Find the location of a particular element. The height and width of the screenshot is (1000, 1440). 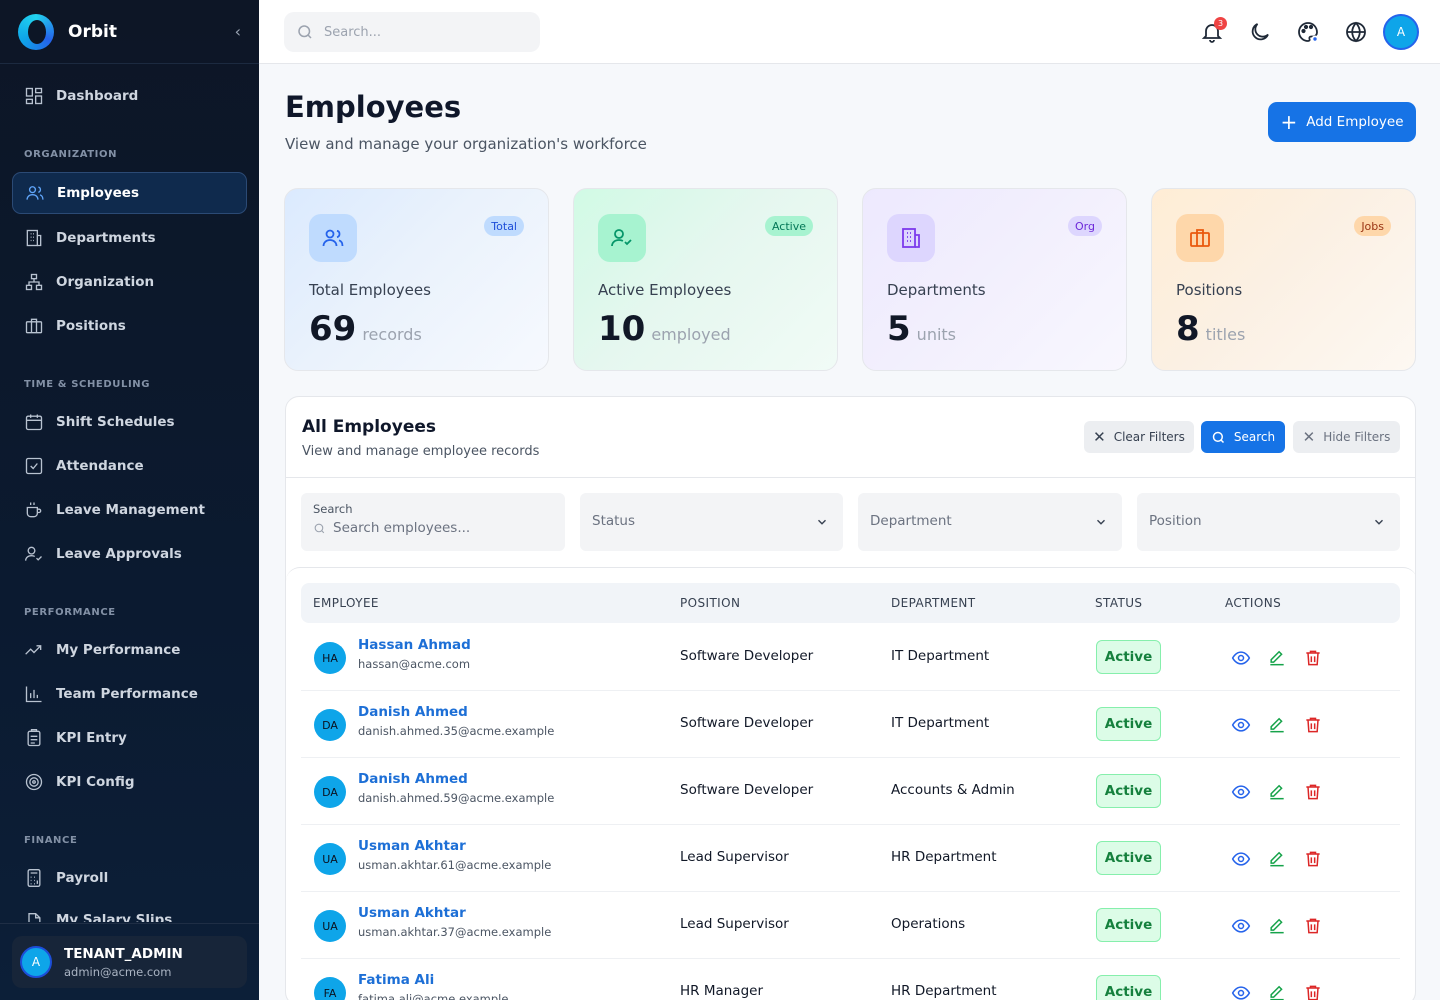

sidebar-item-label: KPI Config is located at coordinates (95, 782).